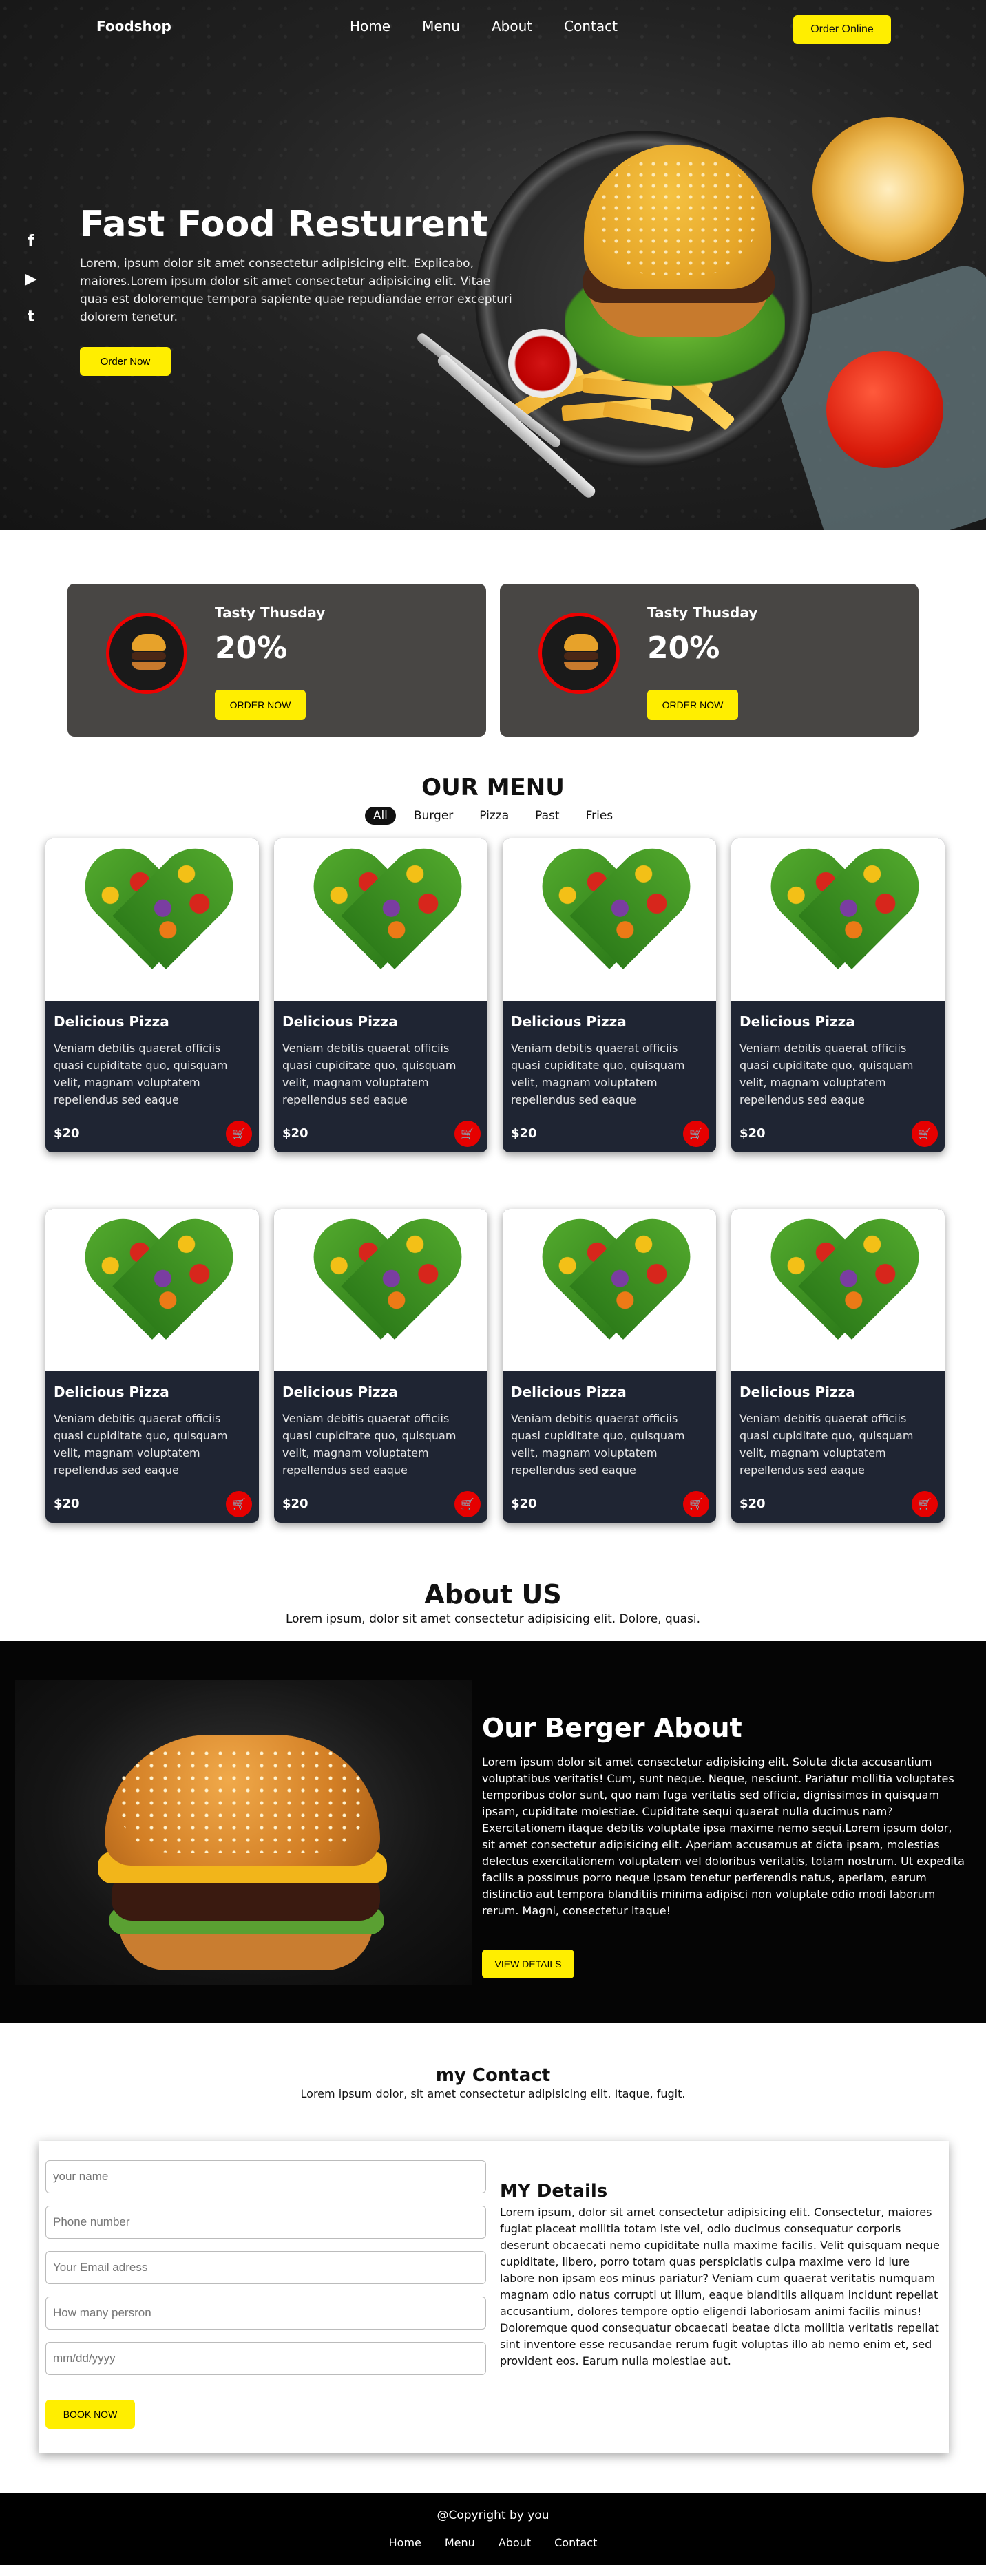  What do you see at coordinates (612, 1728) in the screenshot?
I see `about-heading: Our Berger About` at bounding box center [612, 1728].